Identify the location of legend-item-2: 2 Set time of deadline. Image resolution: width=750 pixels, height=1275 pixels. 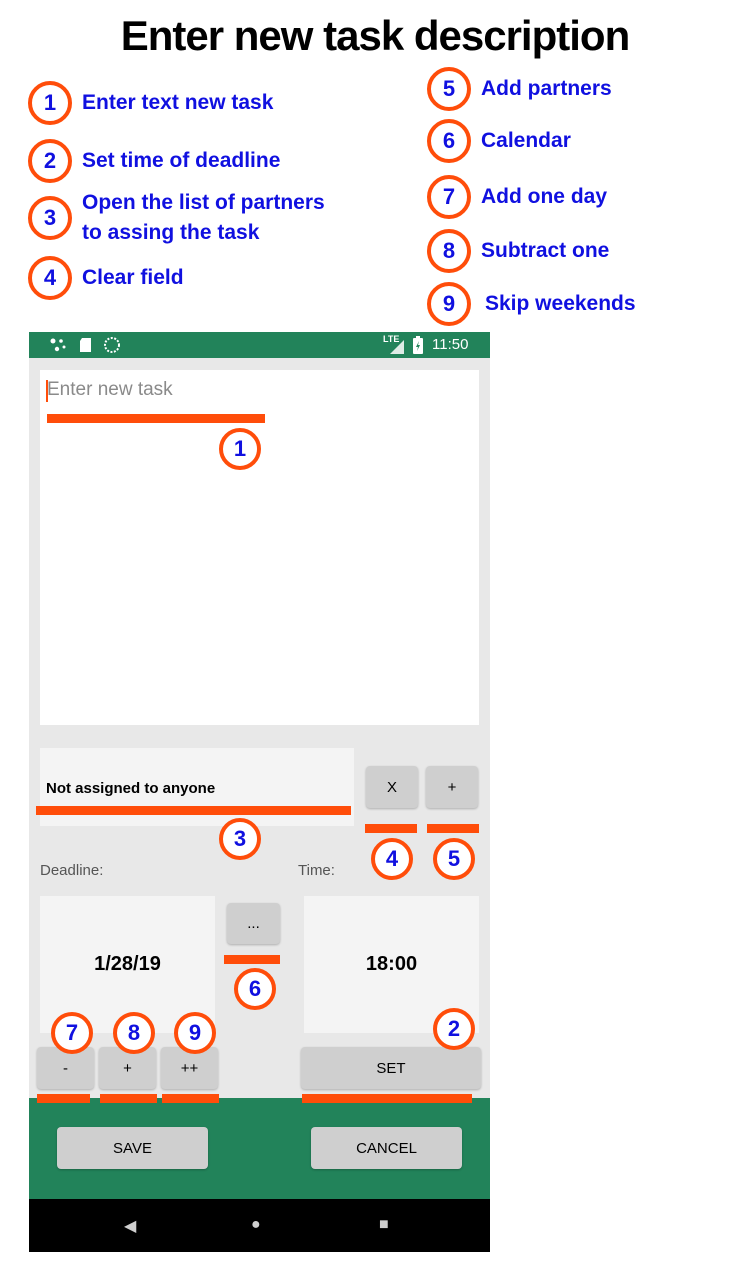
(154, 161).